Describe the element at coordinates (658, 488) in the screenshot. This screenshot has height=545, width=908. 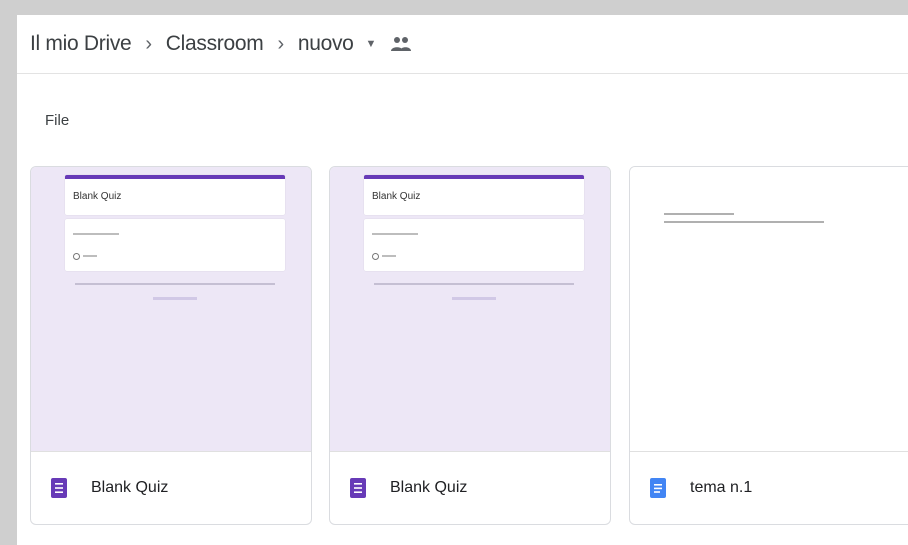
I see `google-docs-icon` at that location.